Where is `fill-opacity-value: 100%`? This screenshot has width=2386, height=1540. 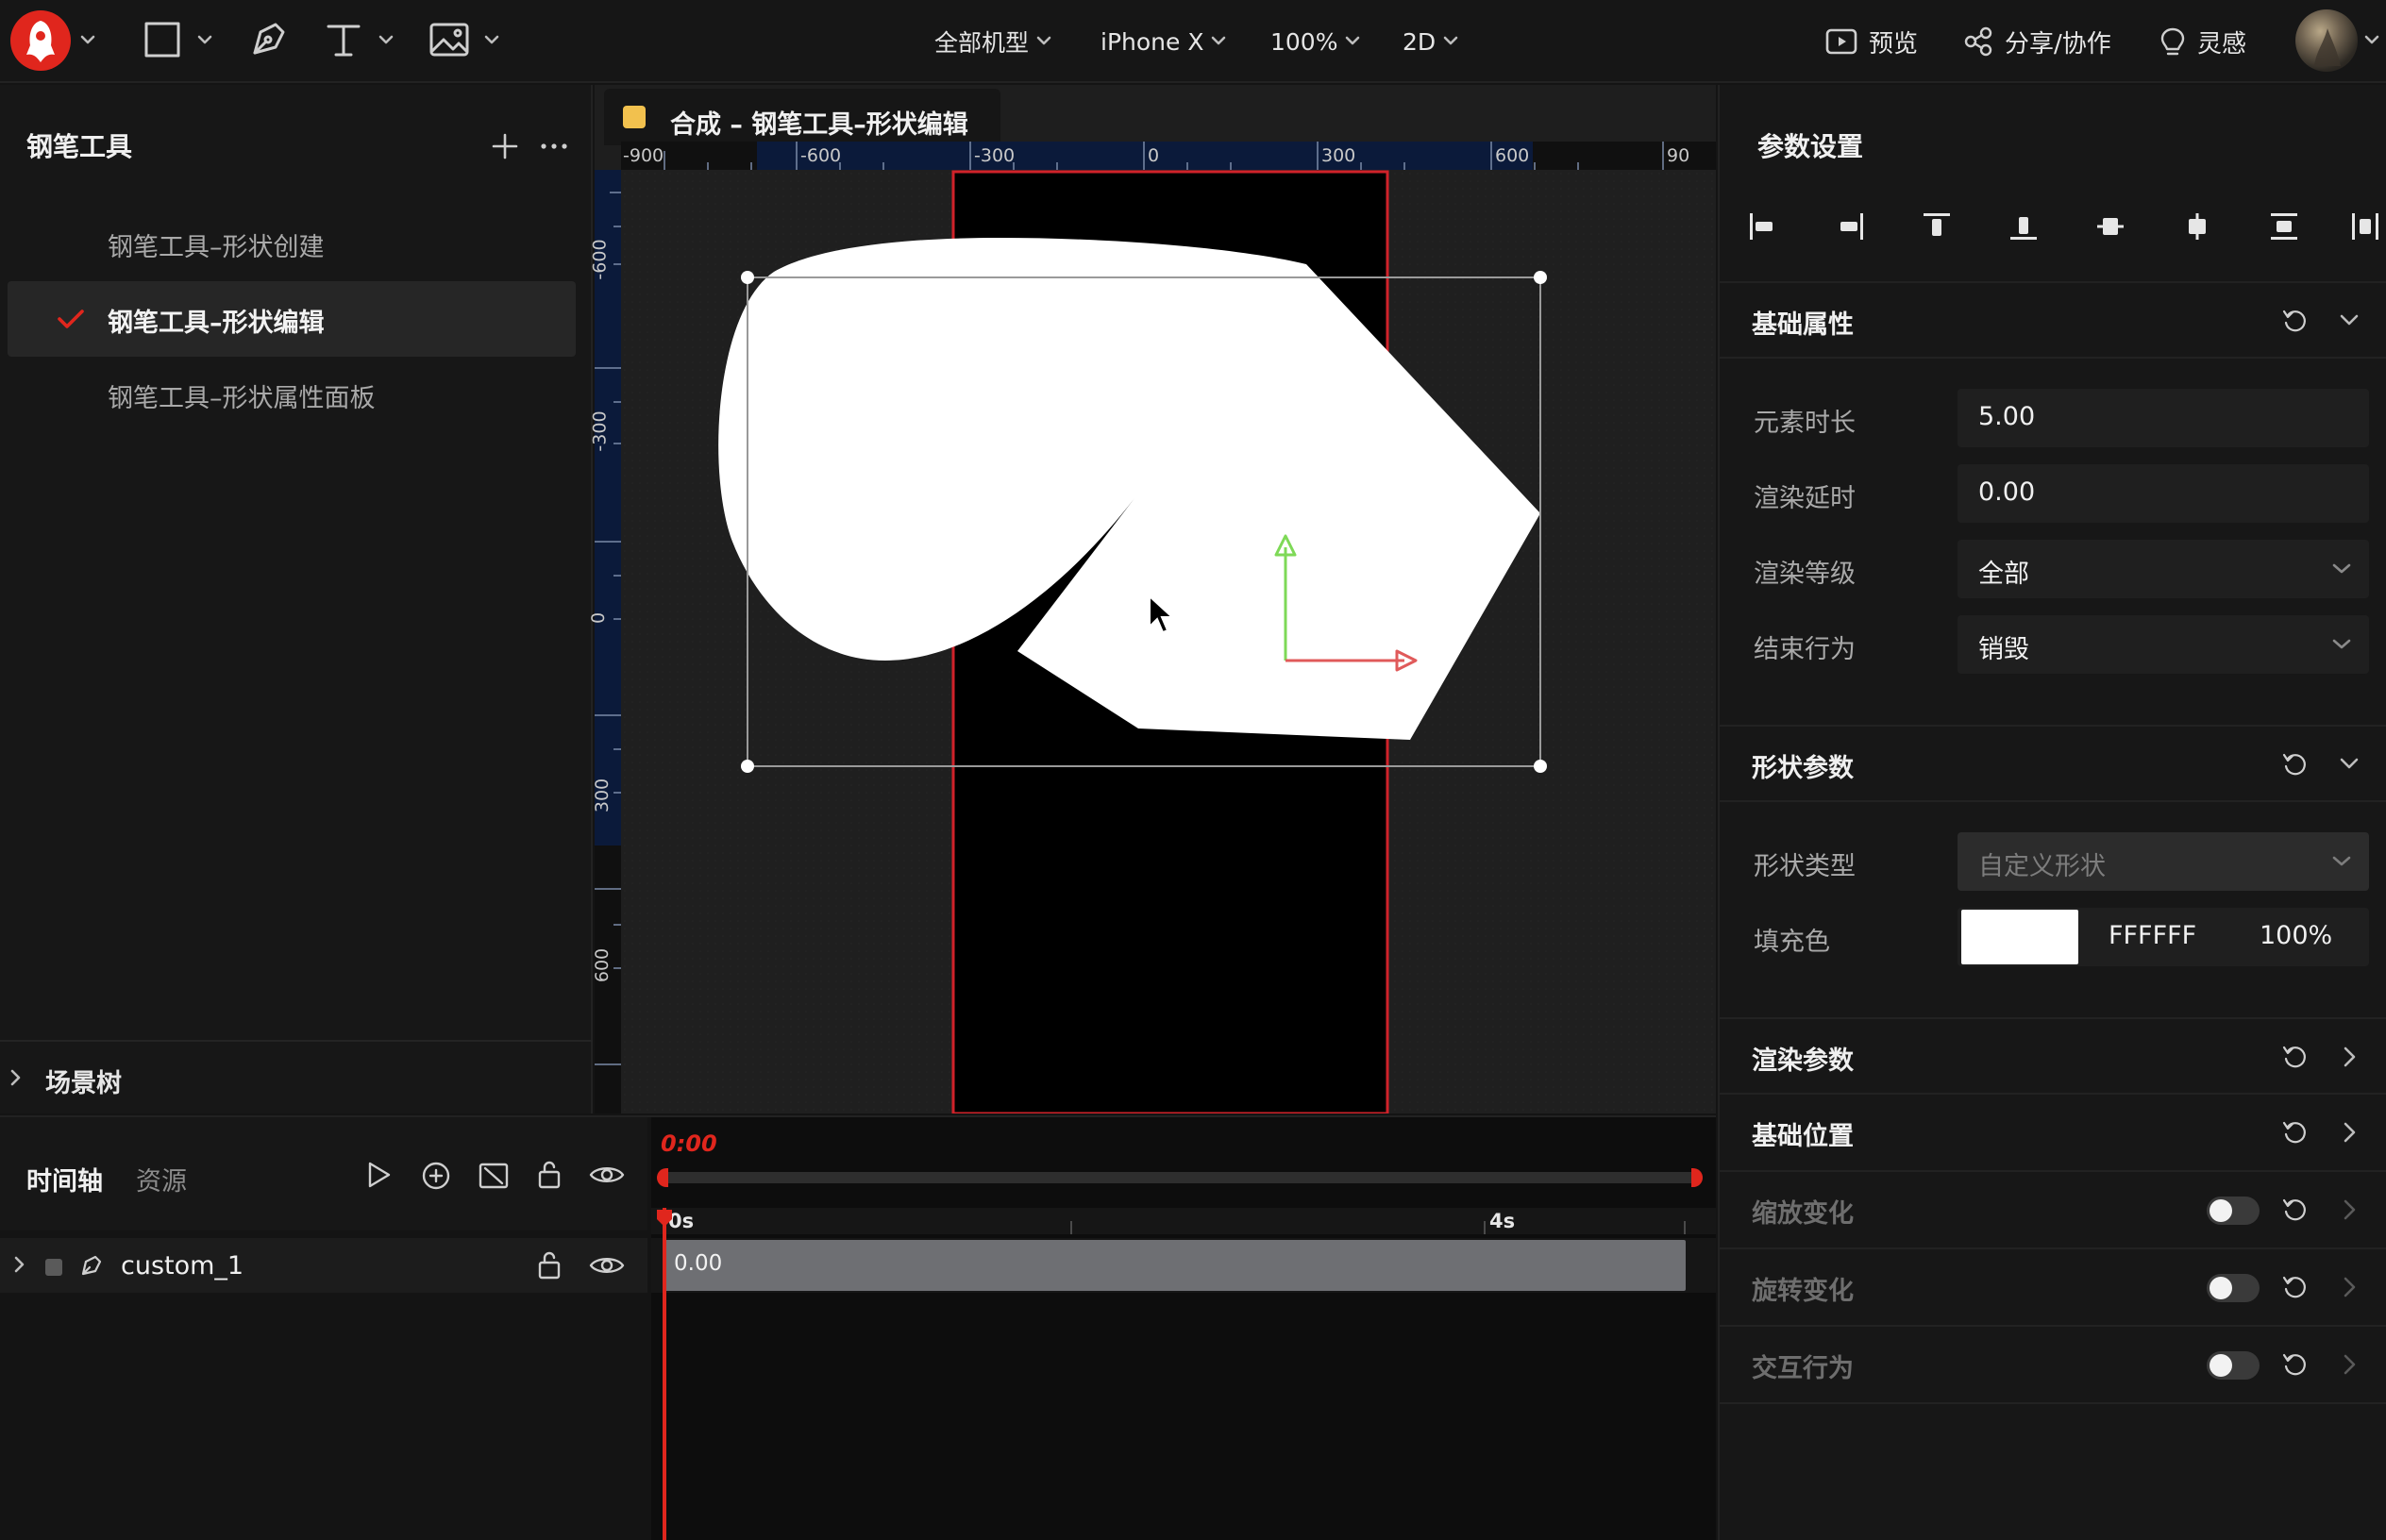
fill-opacity-value: 100% is located at coordinates (2296, 935).